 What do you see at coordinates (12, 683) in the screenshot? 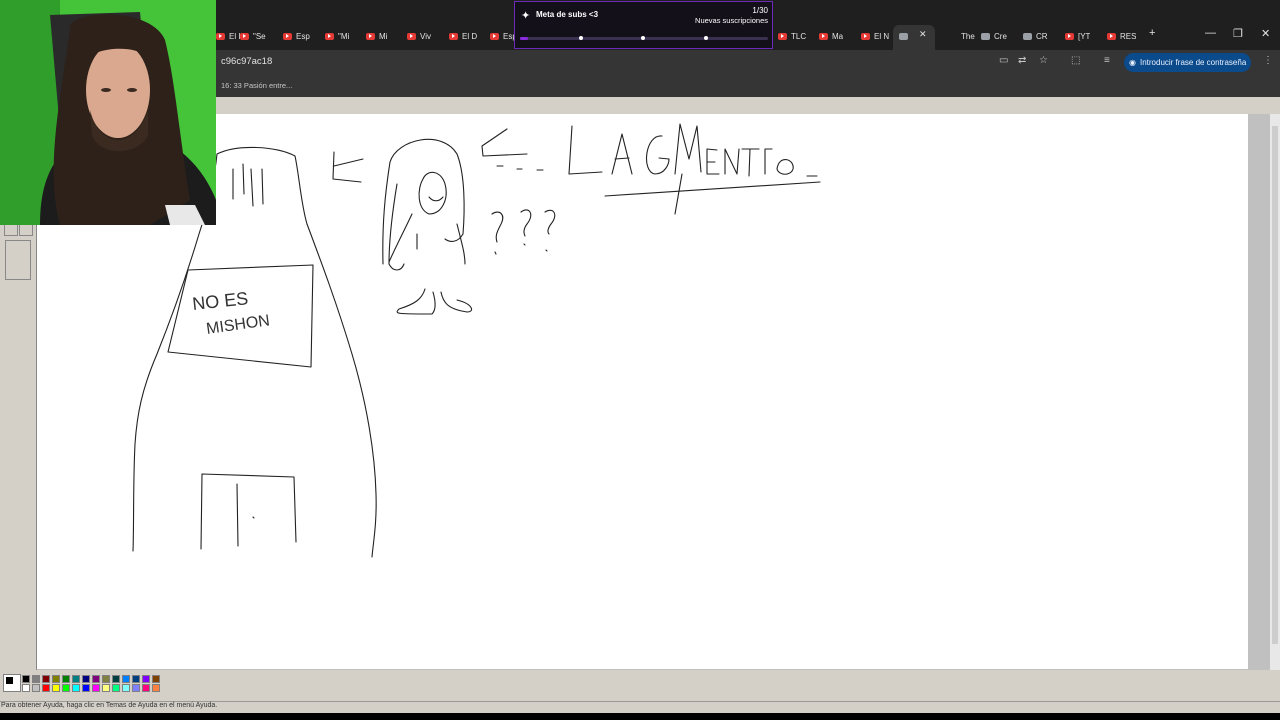
I see `current-colors` at bounding box center [12, 683].